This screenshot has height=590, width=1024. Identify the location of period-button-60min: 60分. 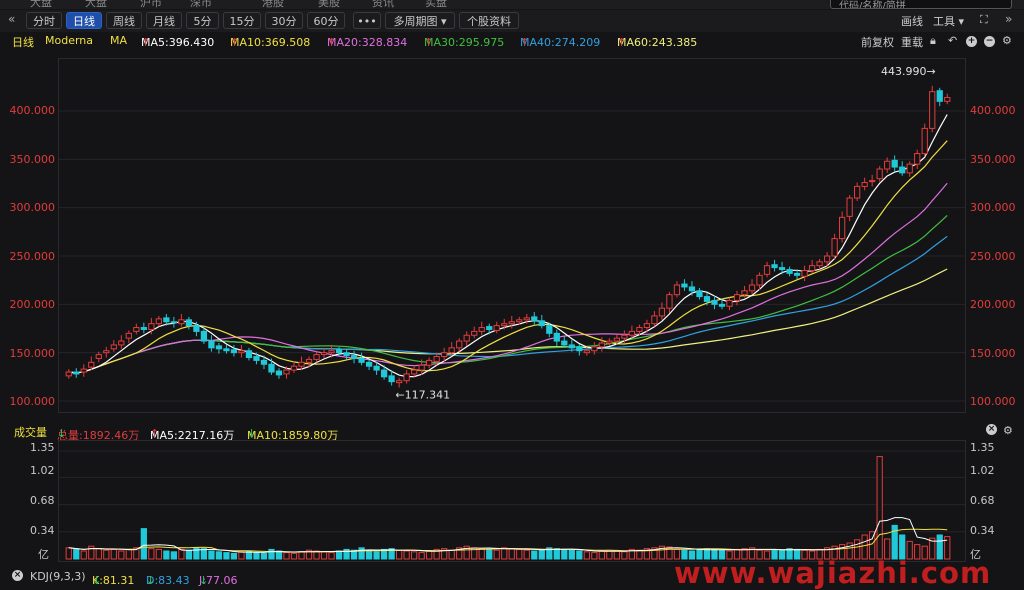
(326, 20).